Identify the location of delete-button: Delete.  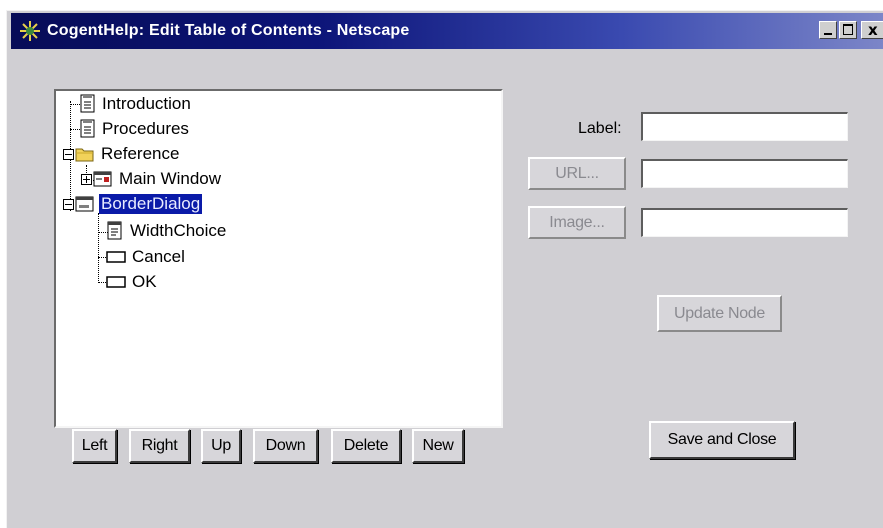
(366, 446).